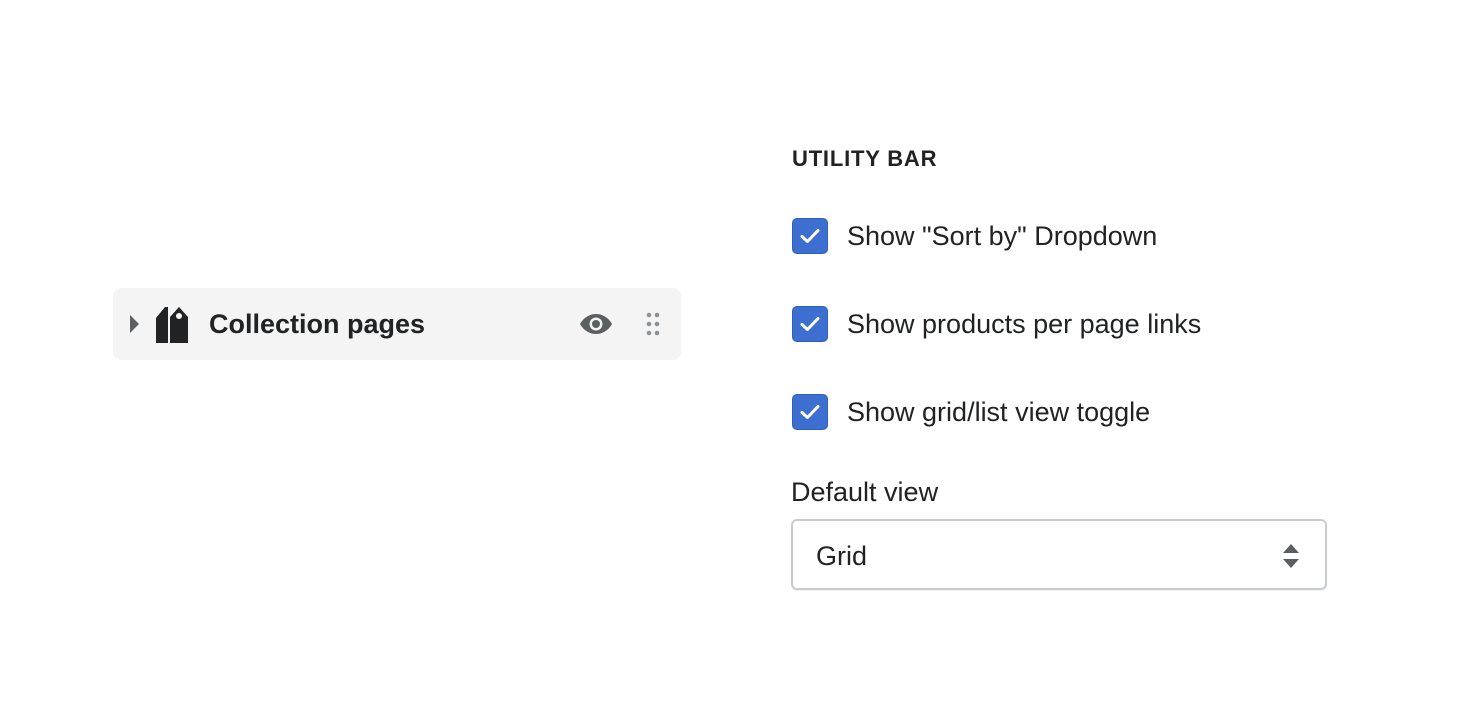 The width and height of the screenshot is (1457, 728). I want to click on select-arrows-icon, so click(1291, 556).